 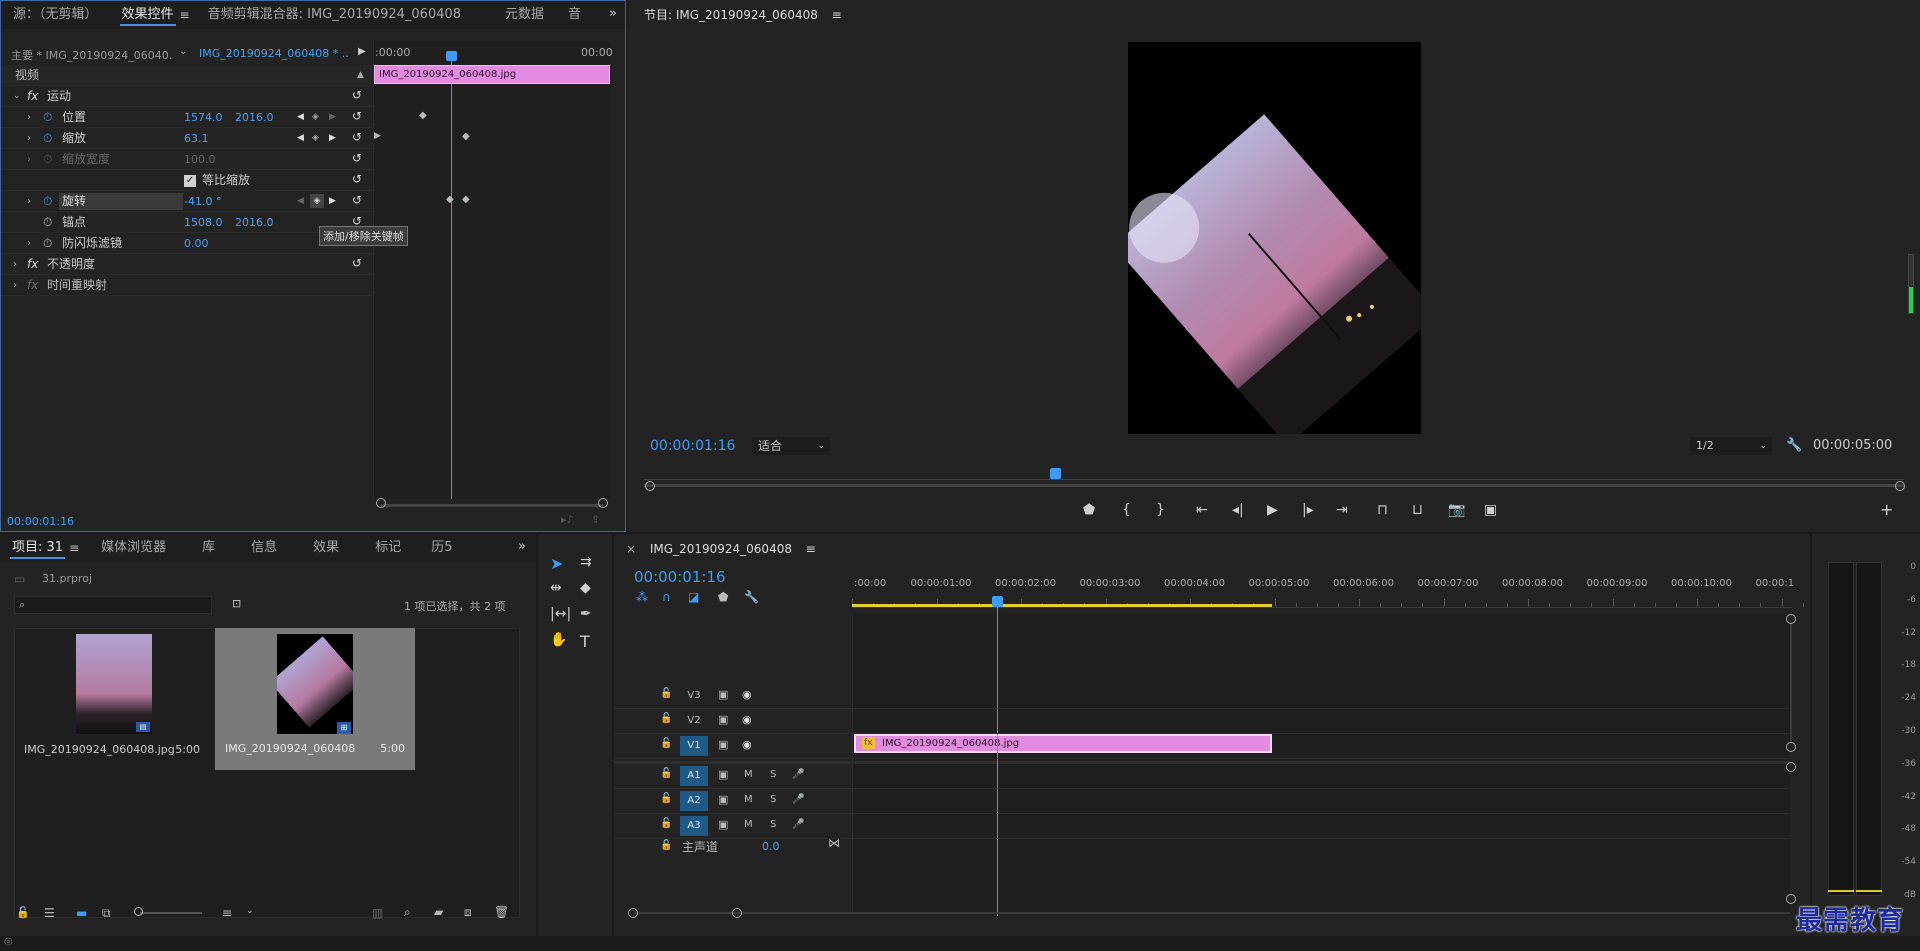 What do you see at coordinates (558, 640) in the screenshot?
I see `hand-tool-icon: ✋` at bounding box center [558, 640].